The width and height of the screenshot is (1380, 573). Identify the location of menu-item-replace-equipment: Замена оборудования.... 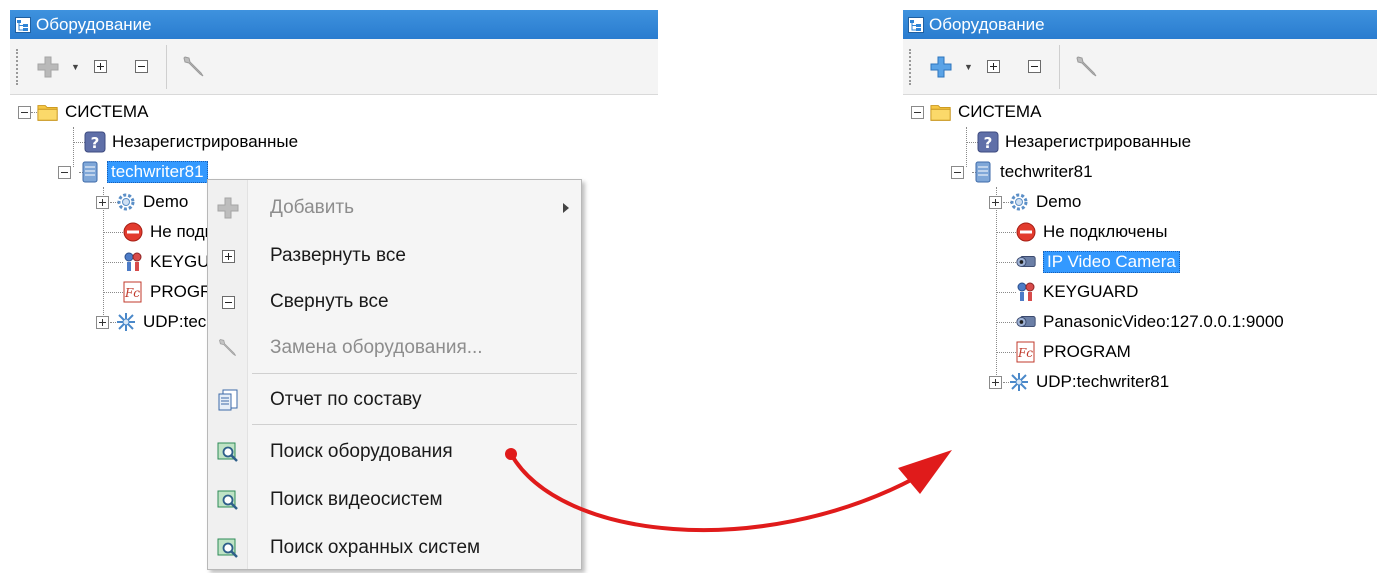
(394, 348).